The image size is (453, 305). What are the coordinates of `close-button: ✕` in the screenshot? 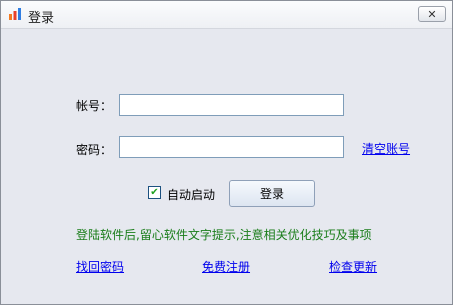 It's located at (432, 14).